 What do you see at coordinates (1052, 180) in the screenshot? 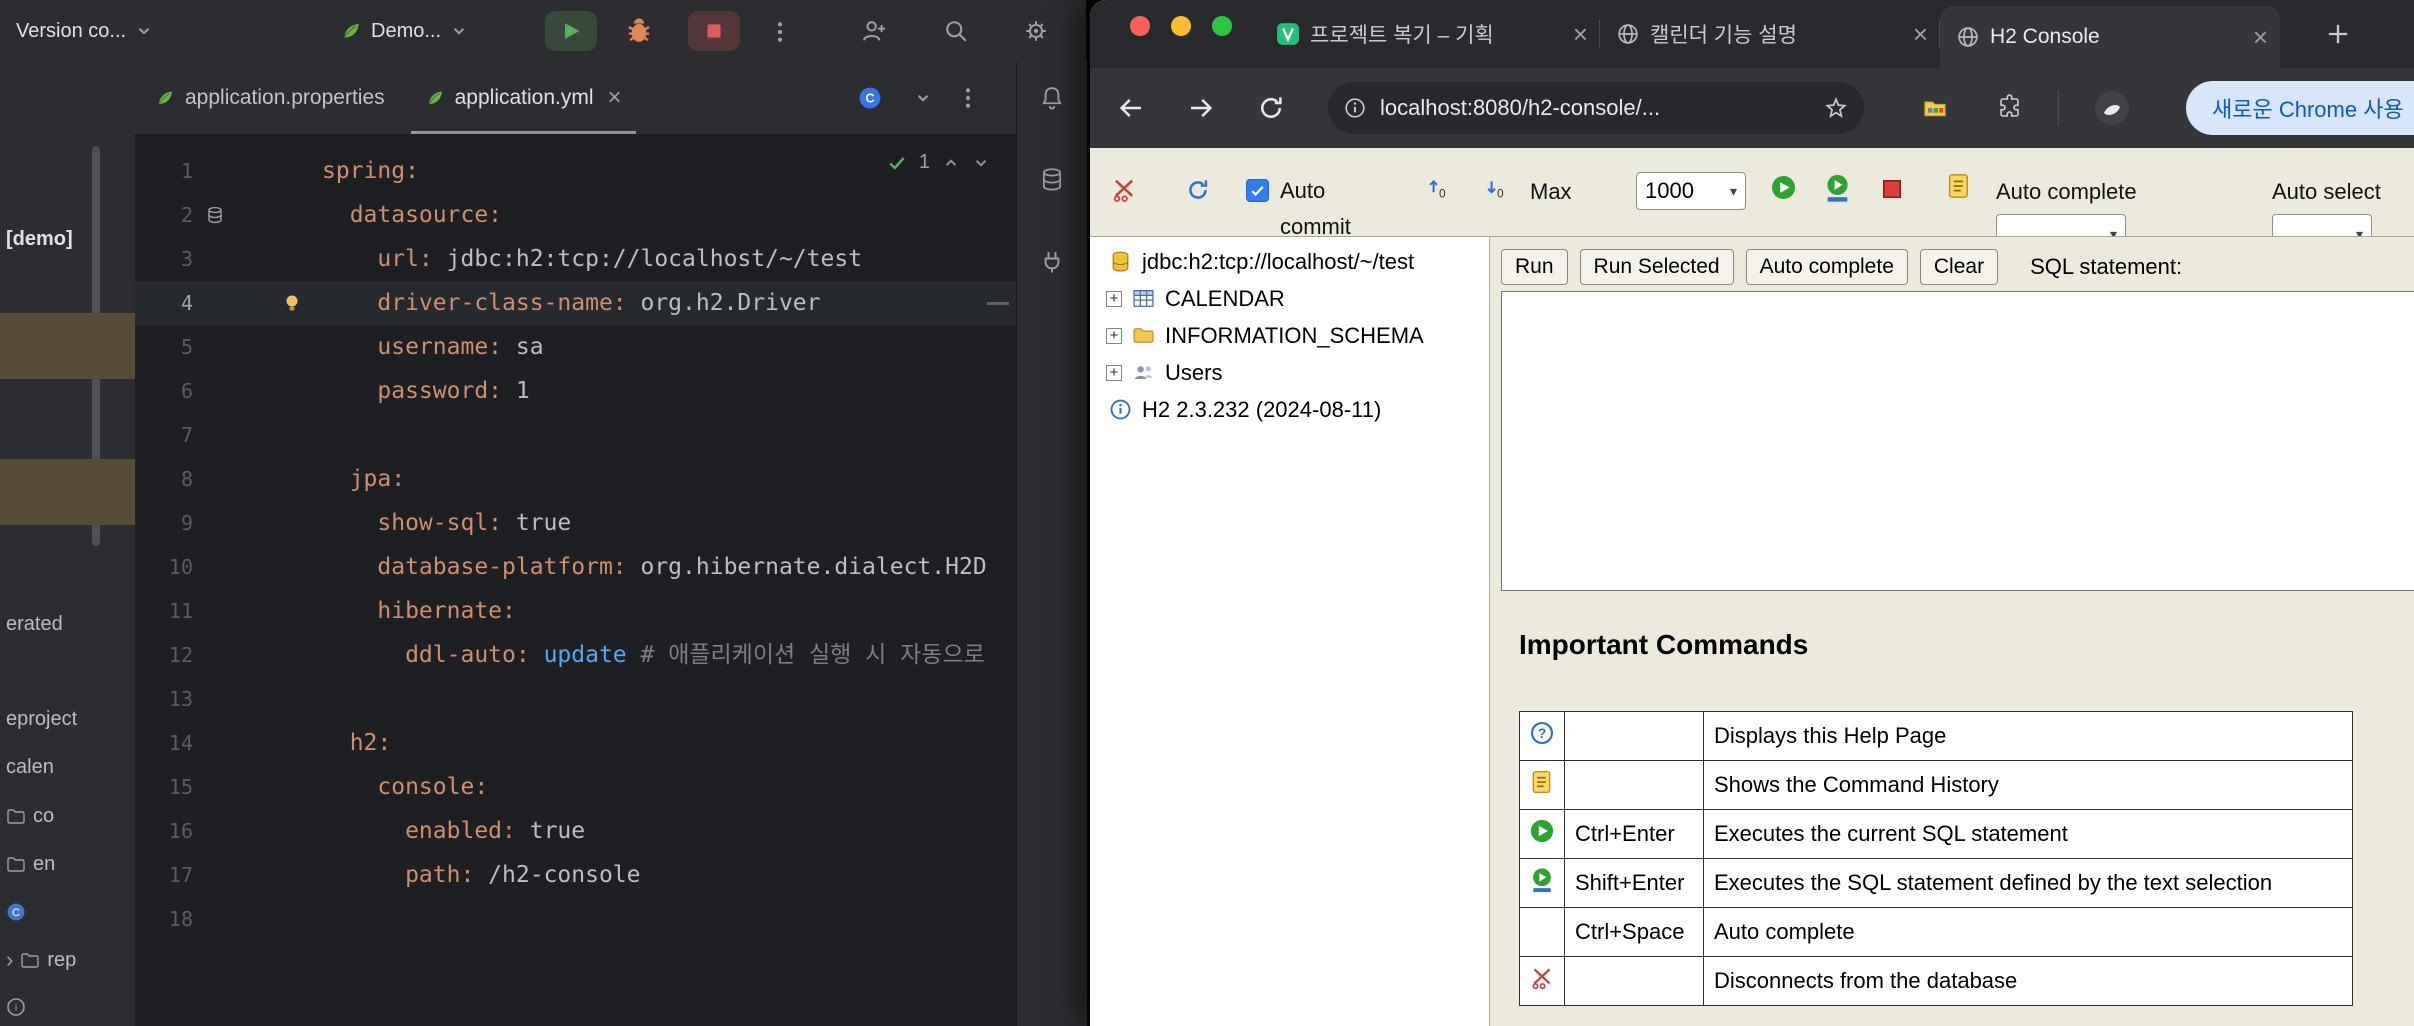
I see `database-tool-icon` at bounding box center [1052, 180].